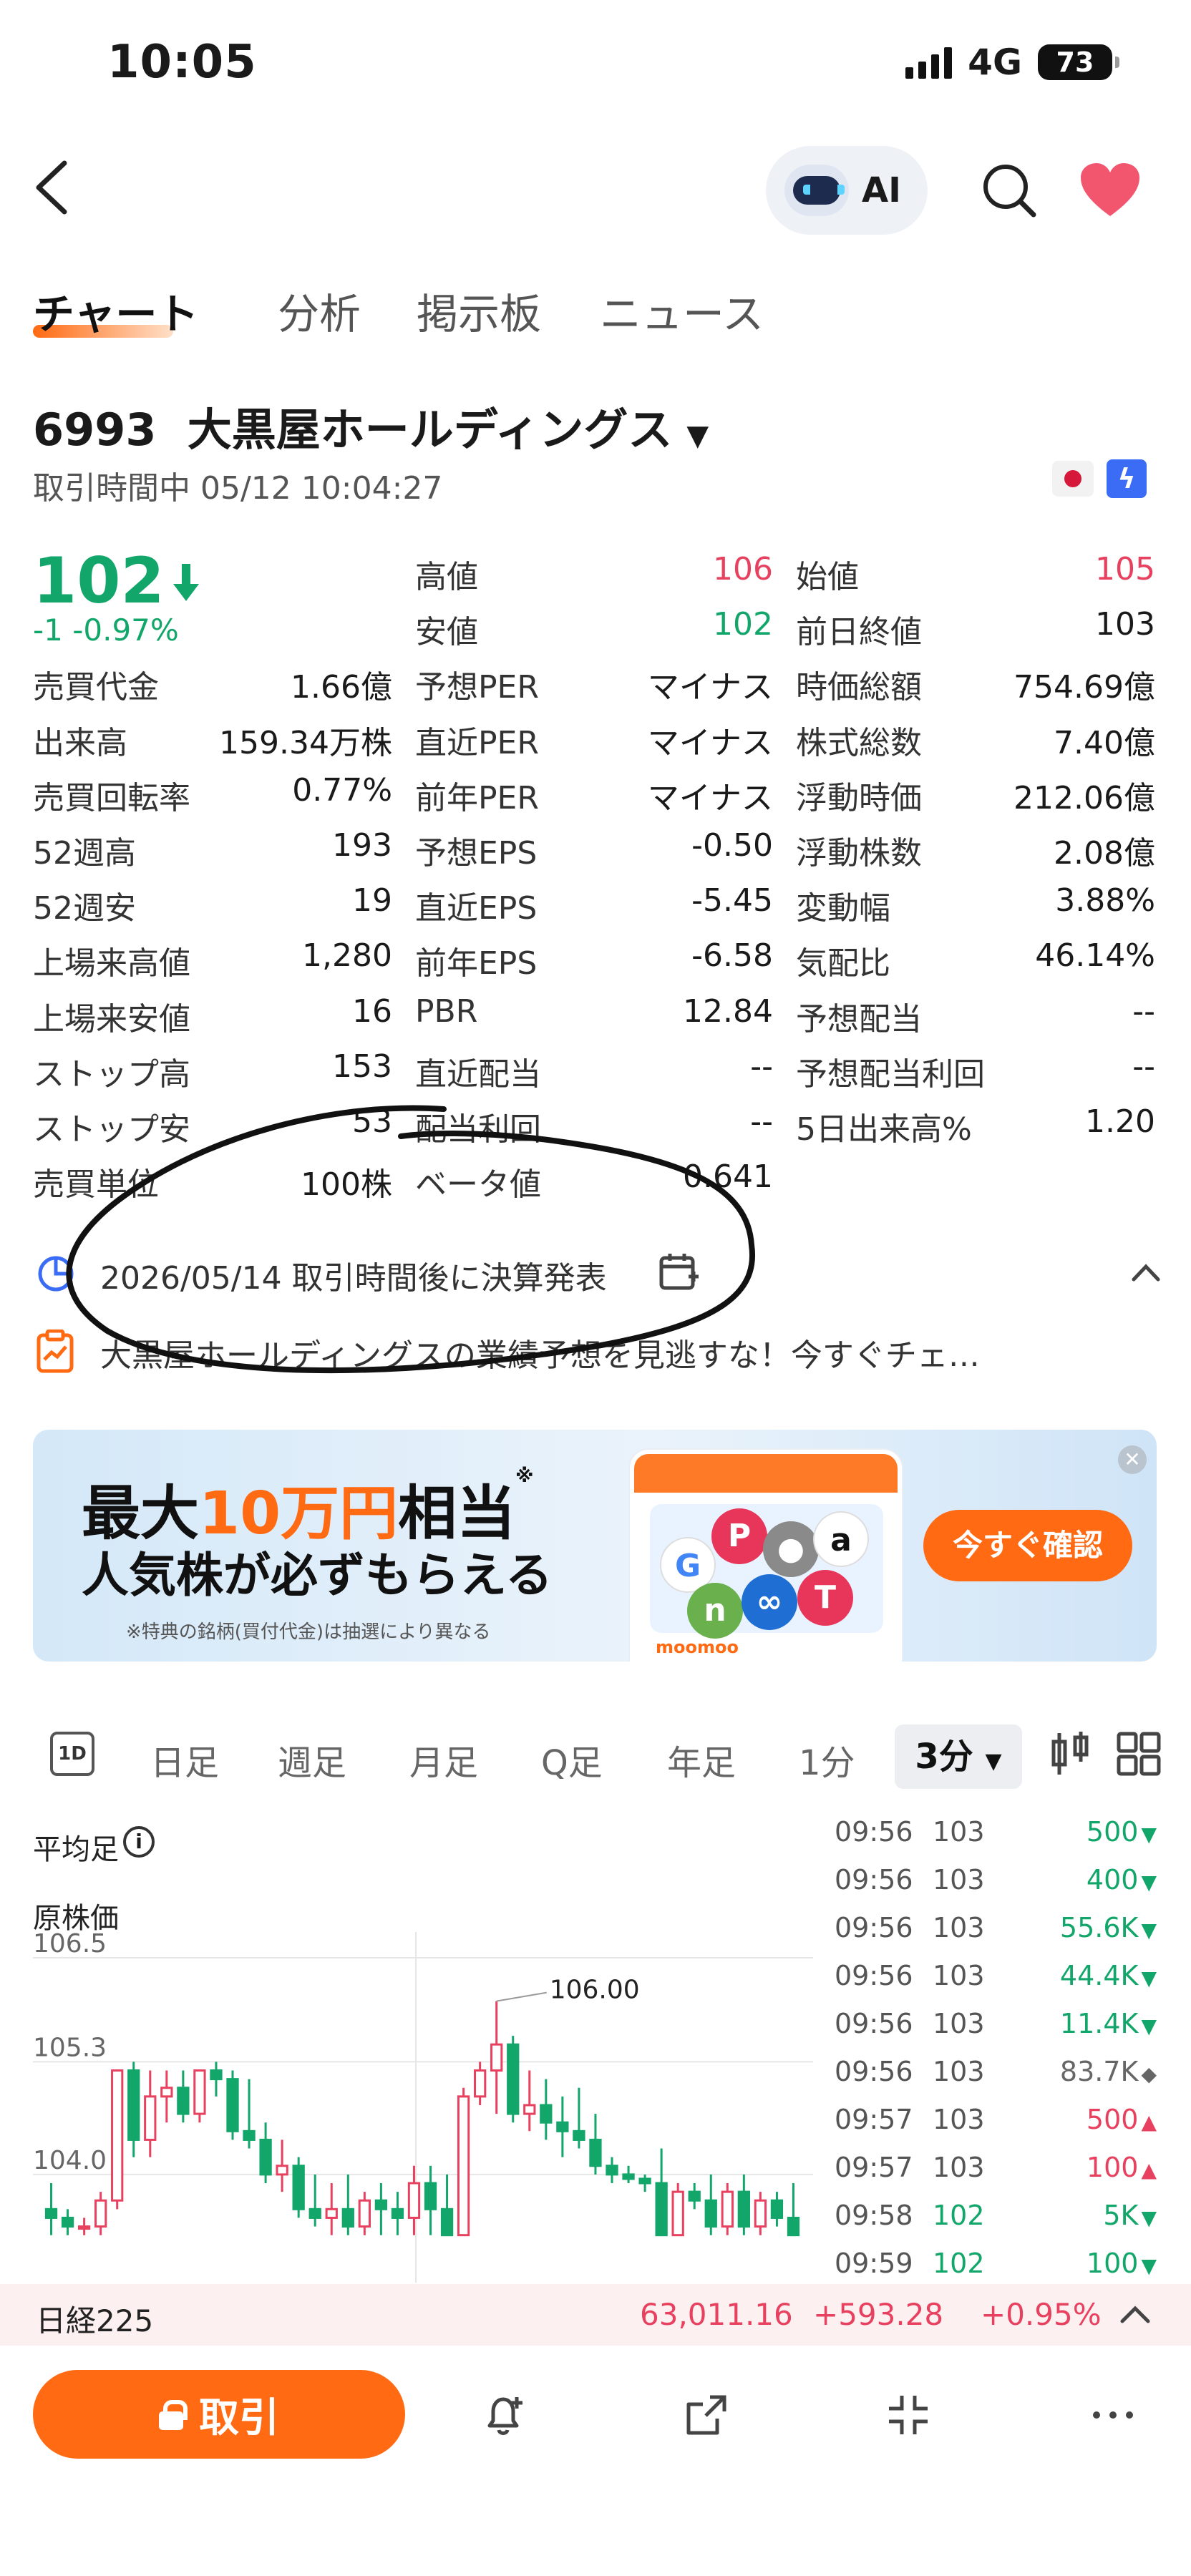 The width and height of the screenshot is (1191, 2576). What do you see at coordinates (139, 1842) in the screenshot?
I see `info-icon: i` at bounding box center [139, 1842].